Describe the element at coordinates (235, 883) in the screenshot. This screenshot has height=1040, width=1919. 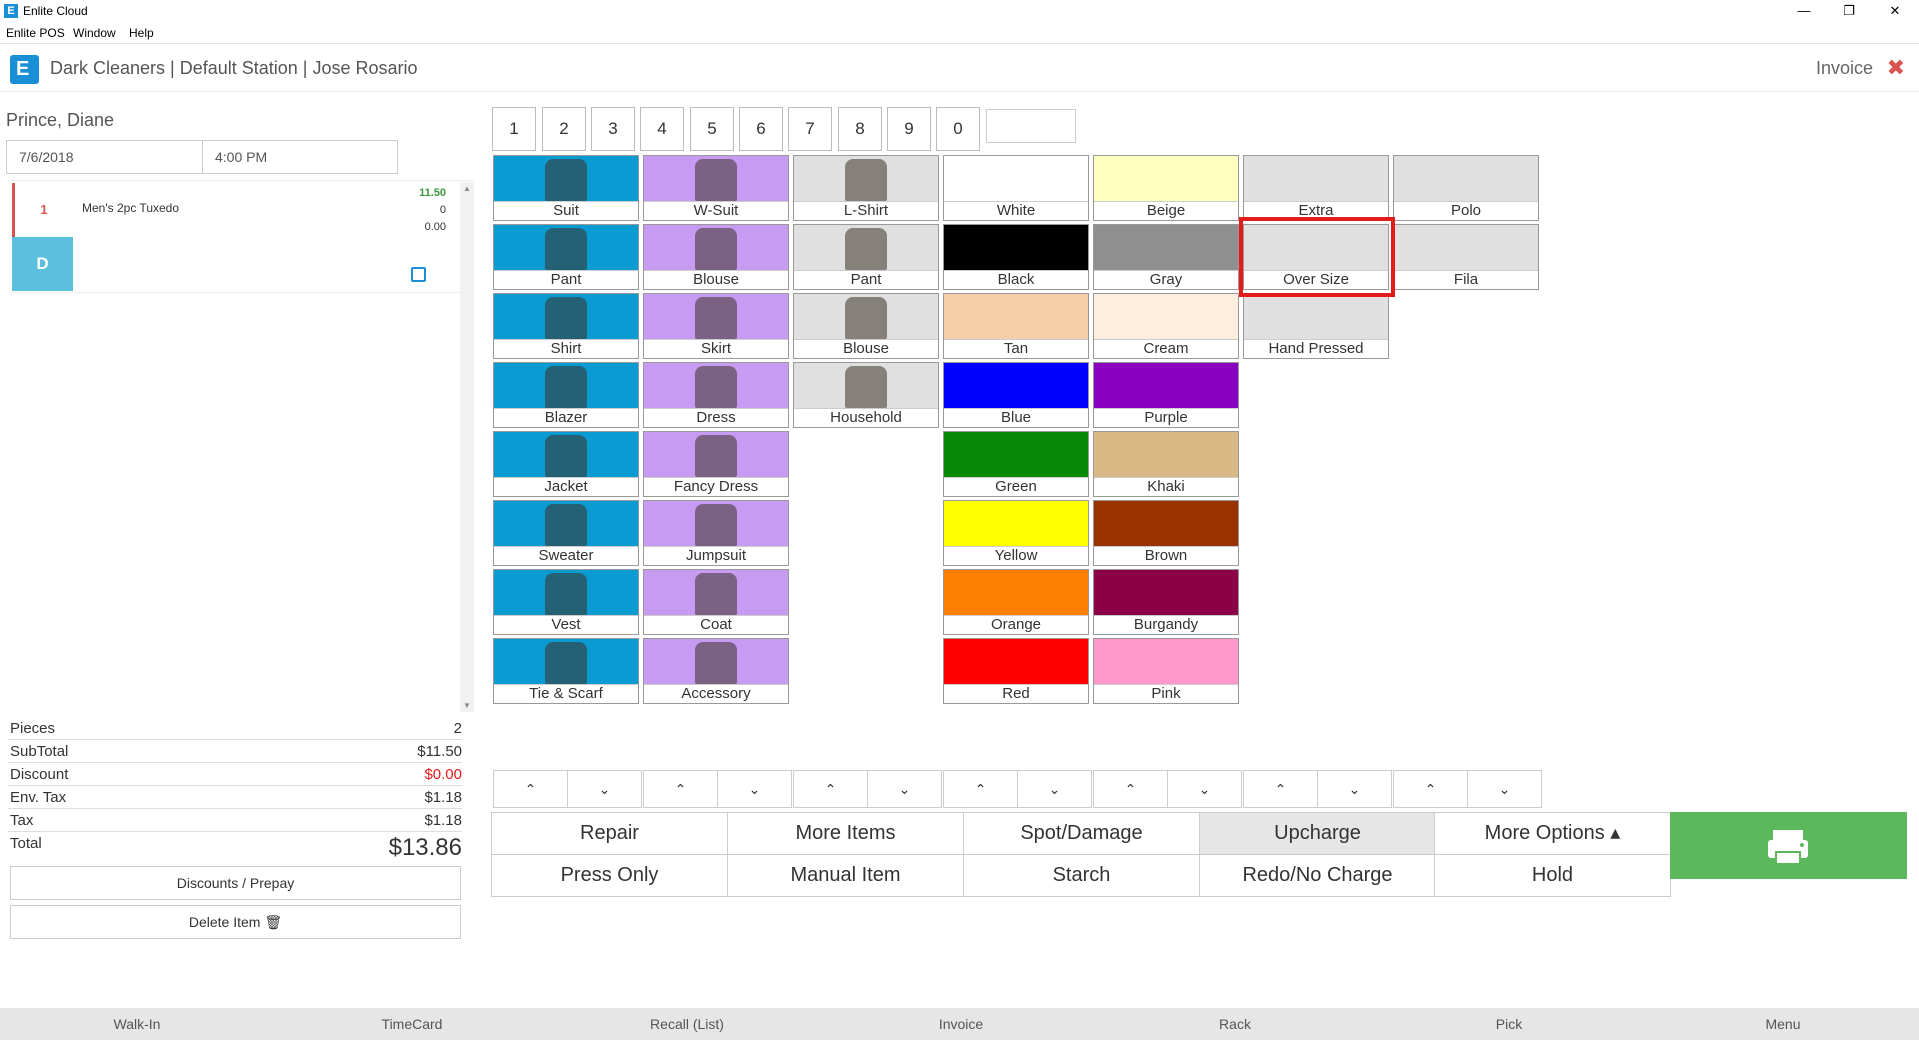
I see `discounts-prepay-button: Discounts / Prepay` at that location.